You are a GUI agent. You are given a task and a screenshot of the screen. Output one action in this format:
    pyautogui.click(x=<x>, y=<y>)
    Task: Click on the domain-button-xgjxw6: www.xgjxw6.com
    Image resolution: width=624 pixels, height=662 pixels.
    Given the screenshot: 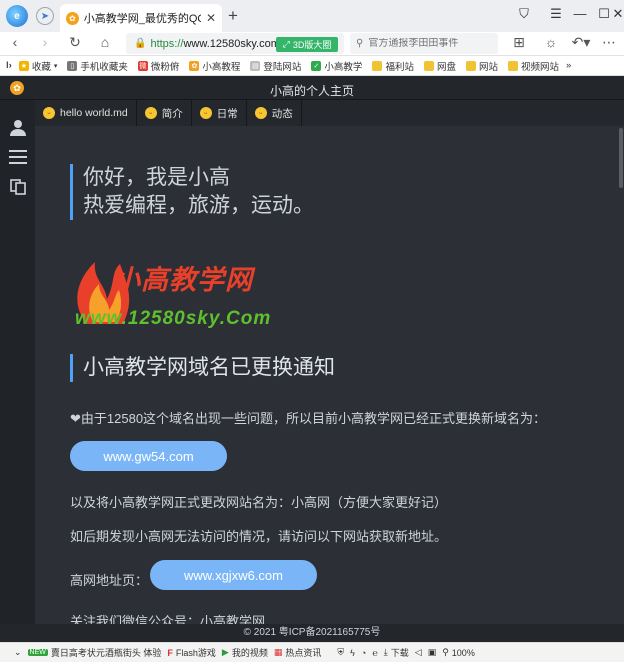 What is the action you would take?
    pyautogui.click(x=233, y=575)
    